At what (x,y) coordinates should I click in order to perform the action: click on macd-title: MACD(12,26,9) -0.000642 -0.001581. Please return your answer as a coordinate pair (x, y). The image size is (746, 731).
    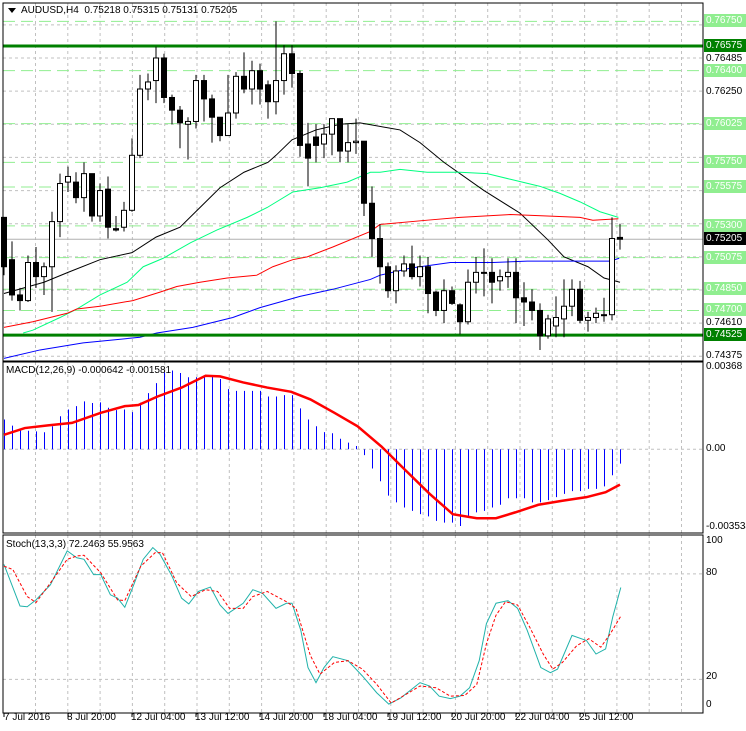
    Looking at the image, I should click on (89, 370).